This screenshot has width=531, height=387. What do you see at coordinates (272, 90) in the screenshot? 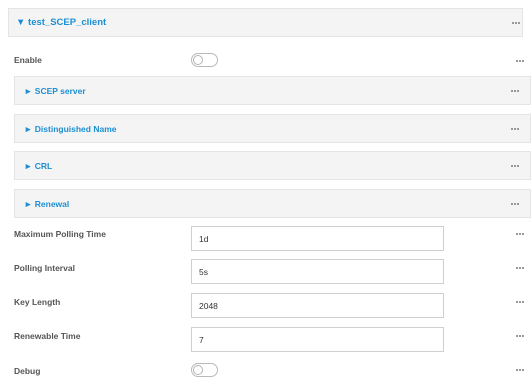
I see `section-scep-server: ► SCEP server` at bounding box center [272, 90].